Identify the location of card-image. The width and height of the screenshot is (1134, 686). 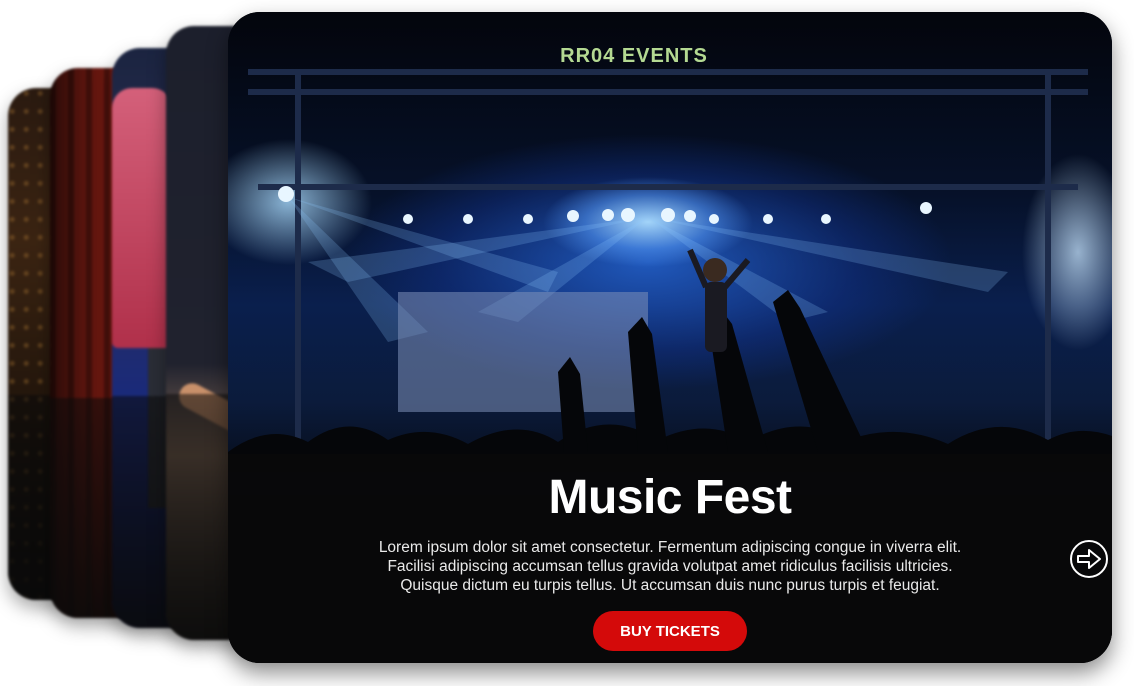
(142, 218).